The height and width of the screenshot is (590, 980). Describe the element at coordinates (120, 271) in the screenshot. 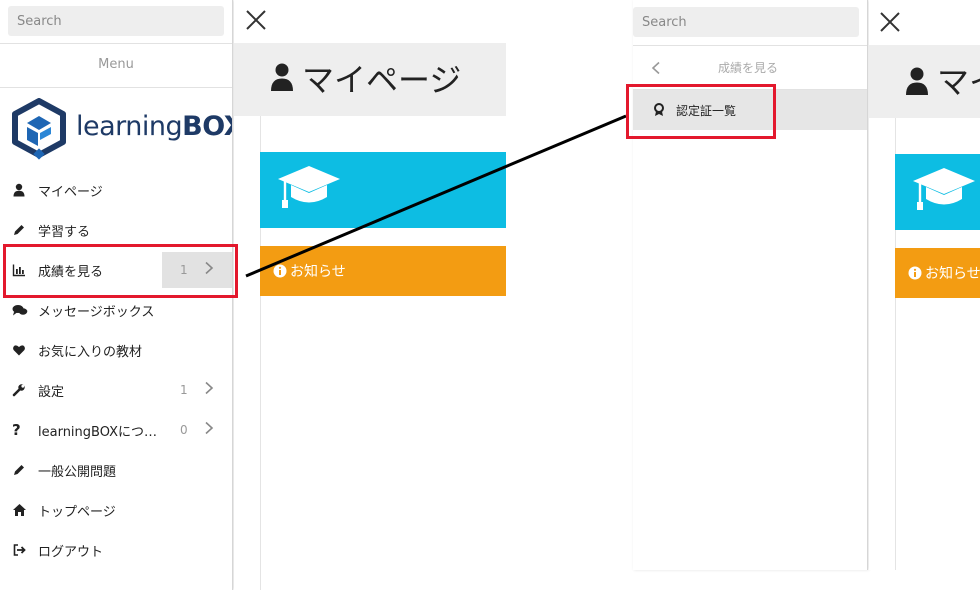

I see `annotation-highlight-grades` at that location.